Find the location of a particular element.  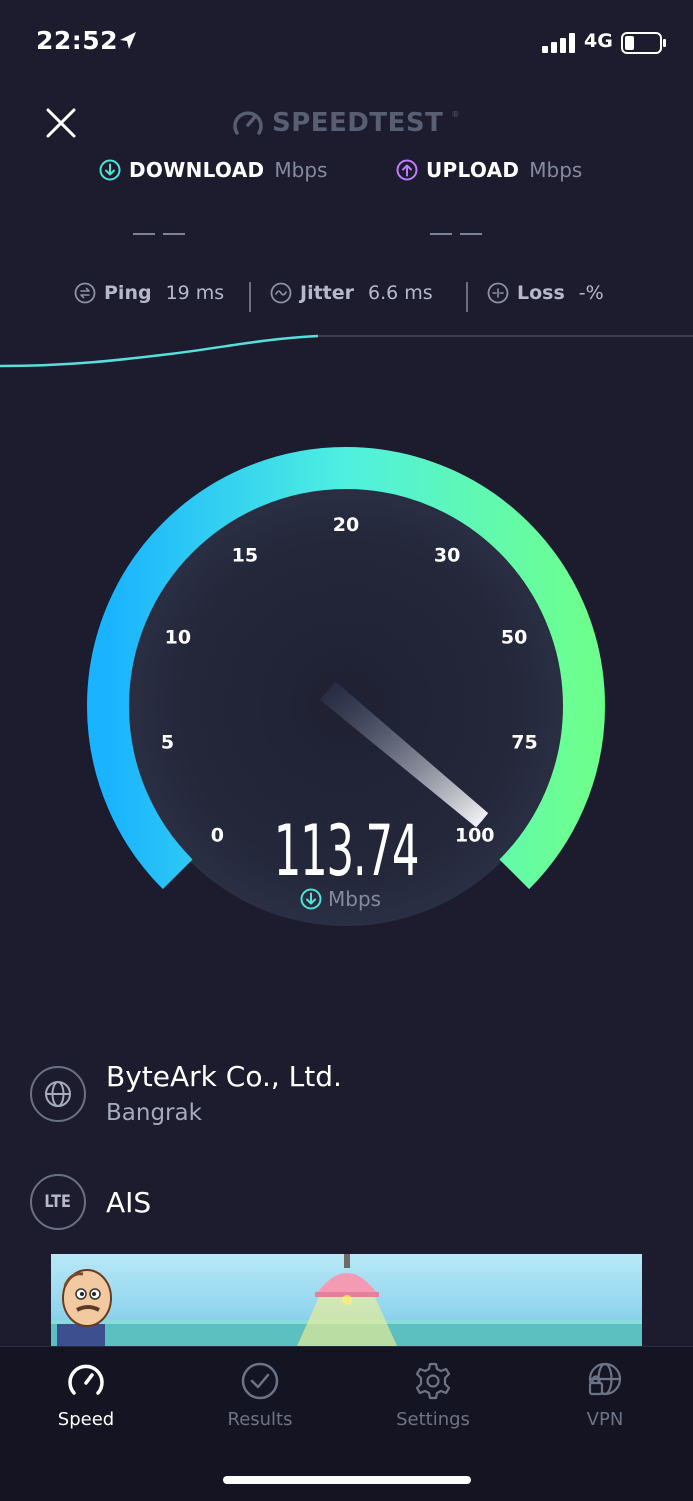

tab-settings: Settings is located at coordinates (433, 1395).